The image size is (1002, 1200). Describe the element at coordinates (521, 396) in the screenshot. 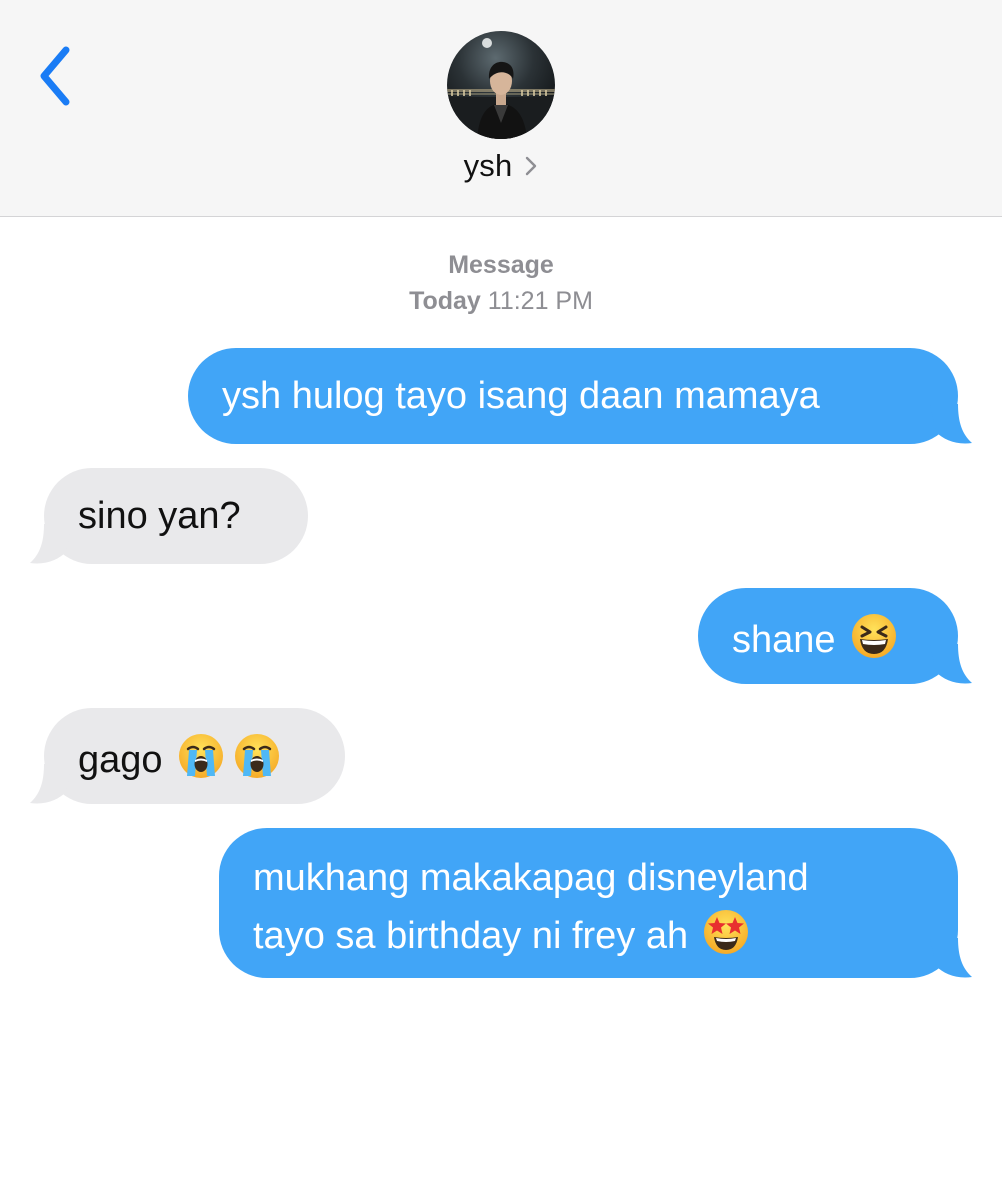

I see `message-text: ysh hulog tayo isang daan mamaya` at that location.